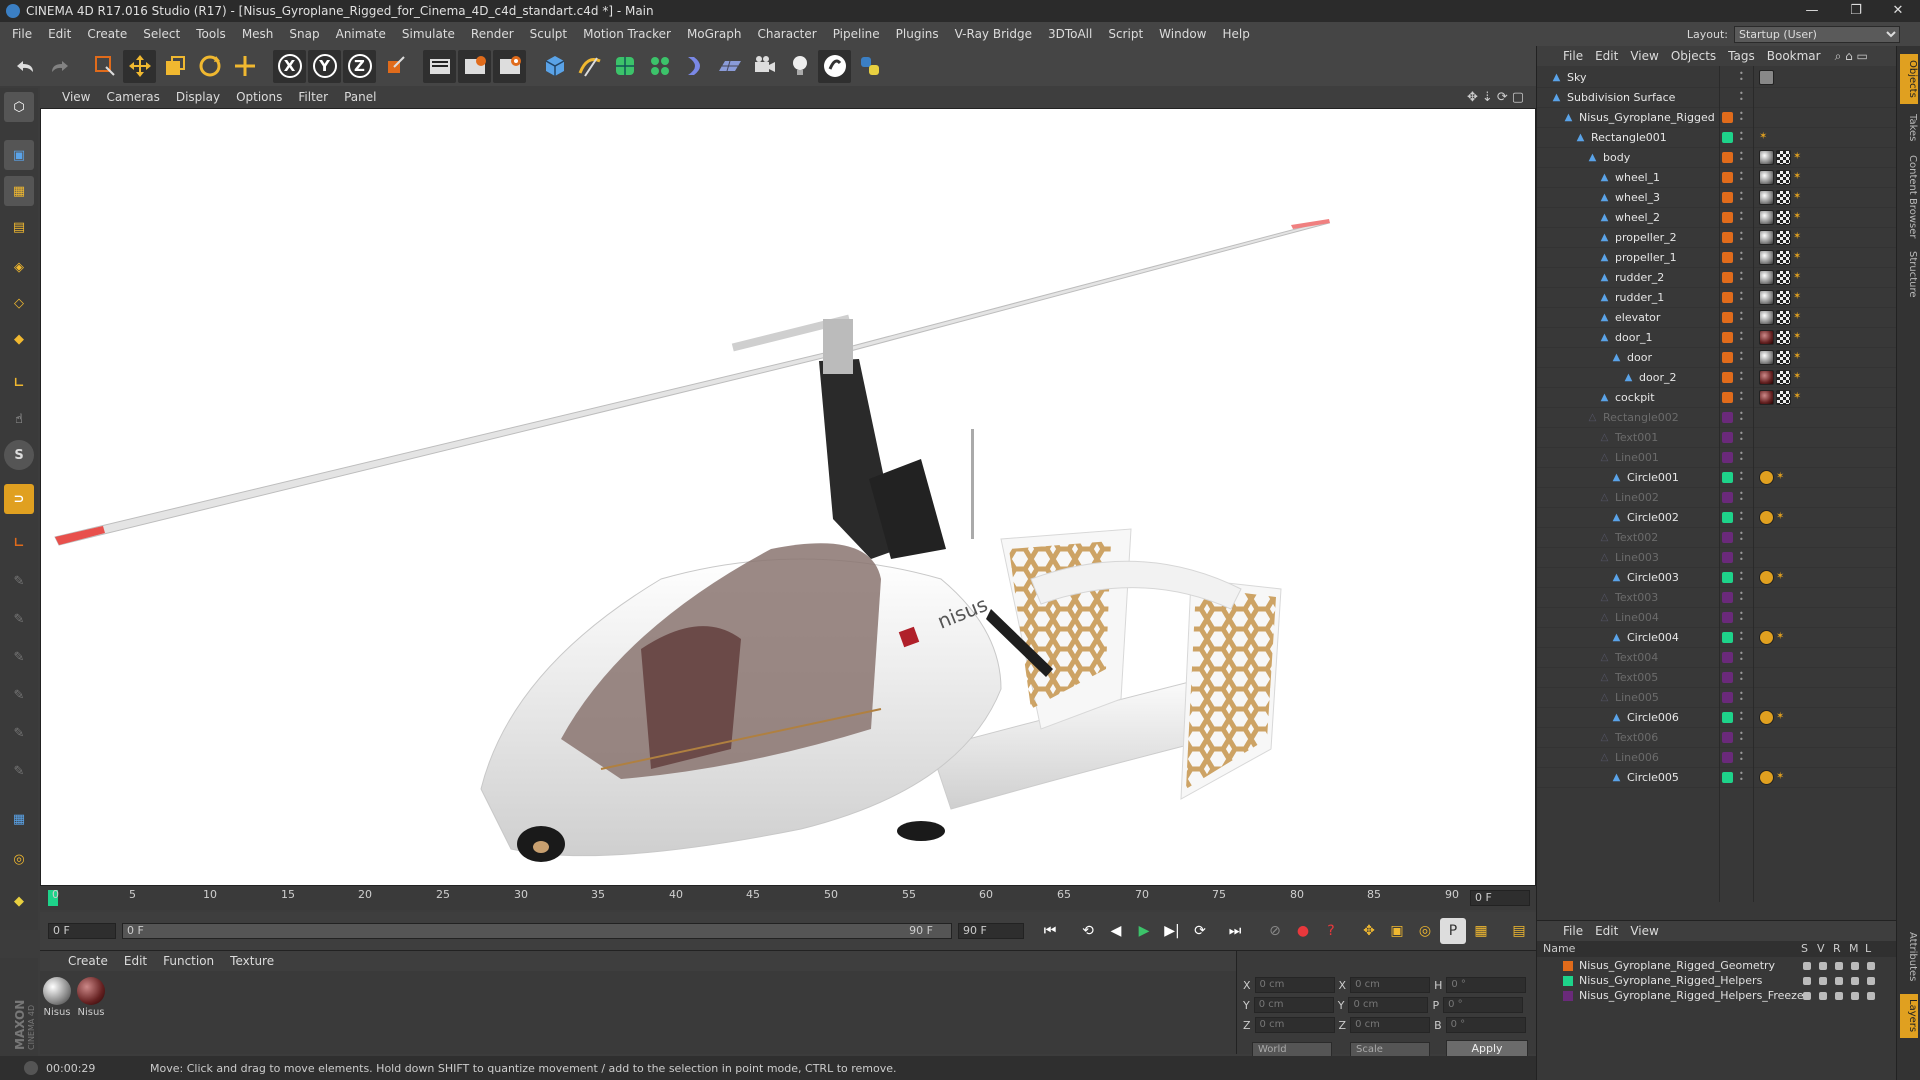 The image size is (1920, 1080). What do you see at coordinates (589, 66) in the screenshot?
I see `pen-spline-icon` at bounding box center [589, 66].